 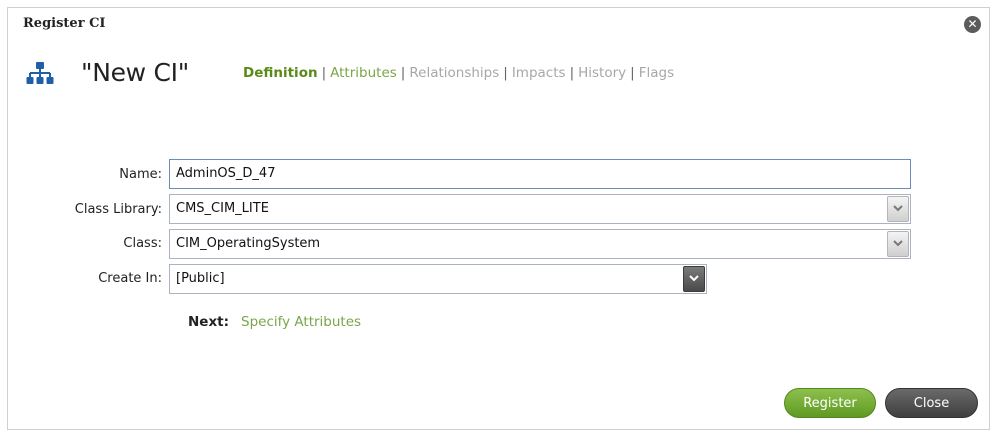 I want to click on tab-history: History, so click(x=602, y=73).